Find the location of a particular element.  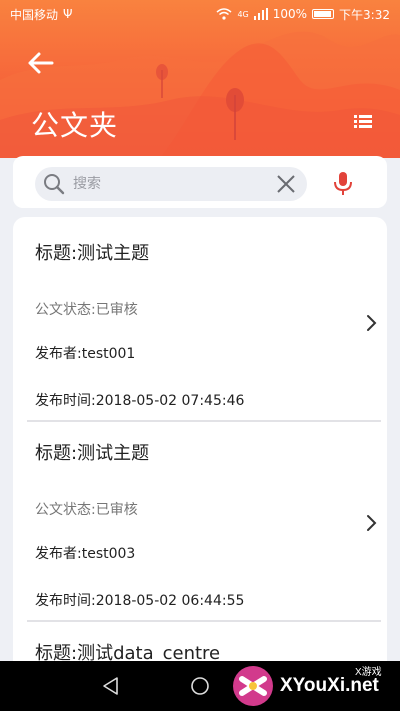

status-bar: 中国移动 Ψ 4G 100% 下午3:32 is located at coordinates (200, 14).